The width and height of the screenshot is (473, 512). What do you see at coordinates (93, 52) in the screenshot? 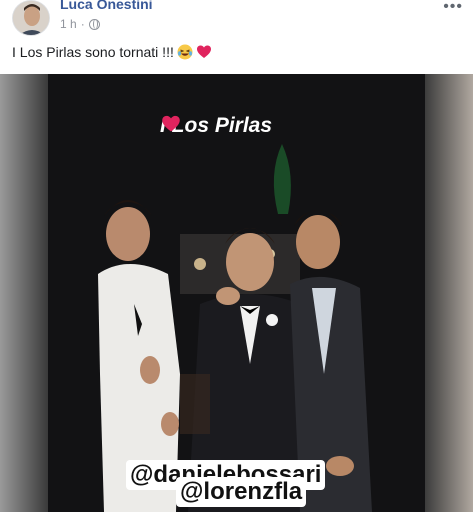
I see `post-message: I Los Pirlas sono tornati !!!` at bounding box center [93, 52].